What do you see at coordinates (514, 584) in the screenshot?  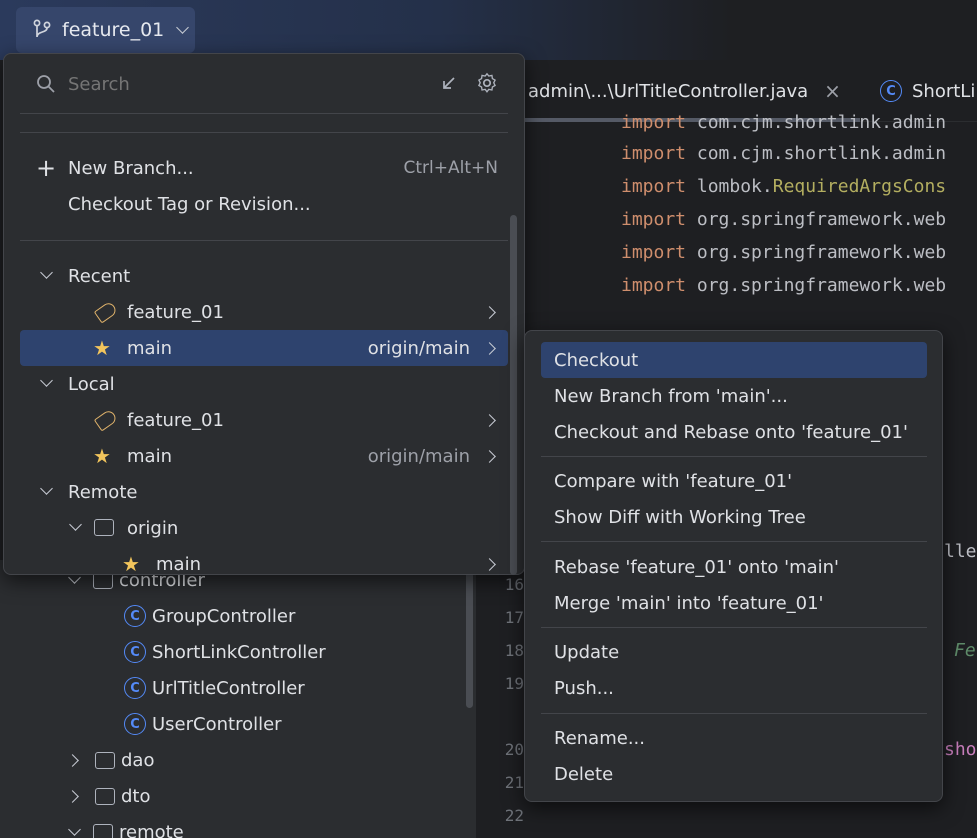 I see `line-number: 16` at bounding box center [514, 584].